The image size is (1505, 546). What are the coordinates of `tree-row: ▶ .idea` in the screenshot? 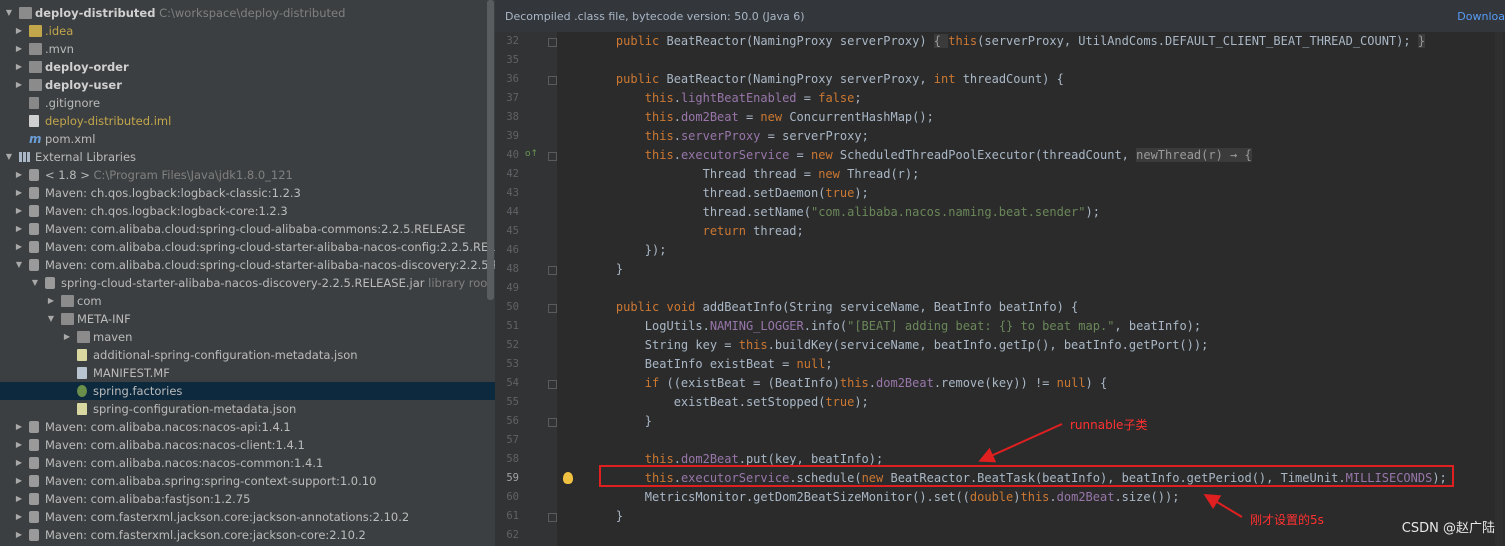 It's located at (247, 31).